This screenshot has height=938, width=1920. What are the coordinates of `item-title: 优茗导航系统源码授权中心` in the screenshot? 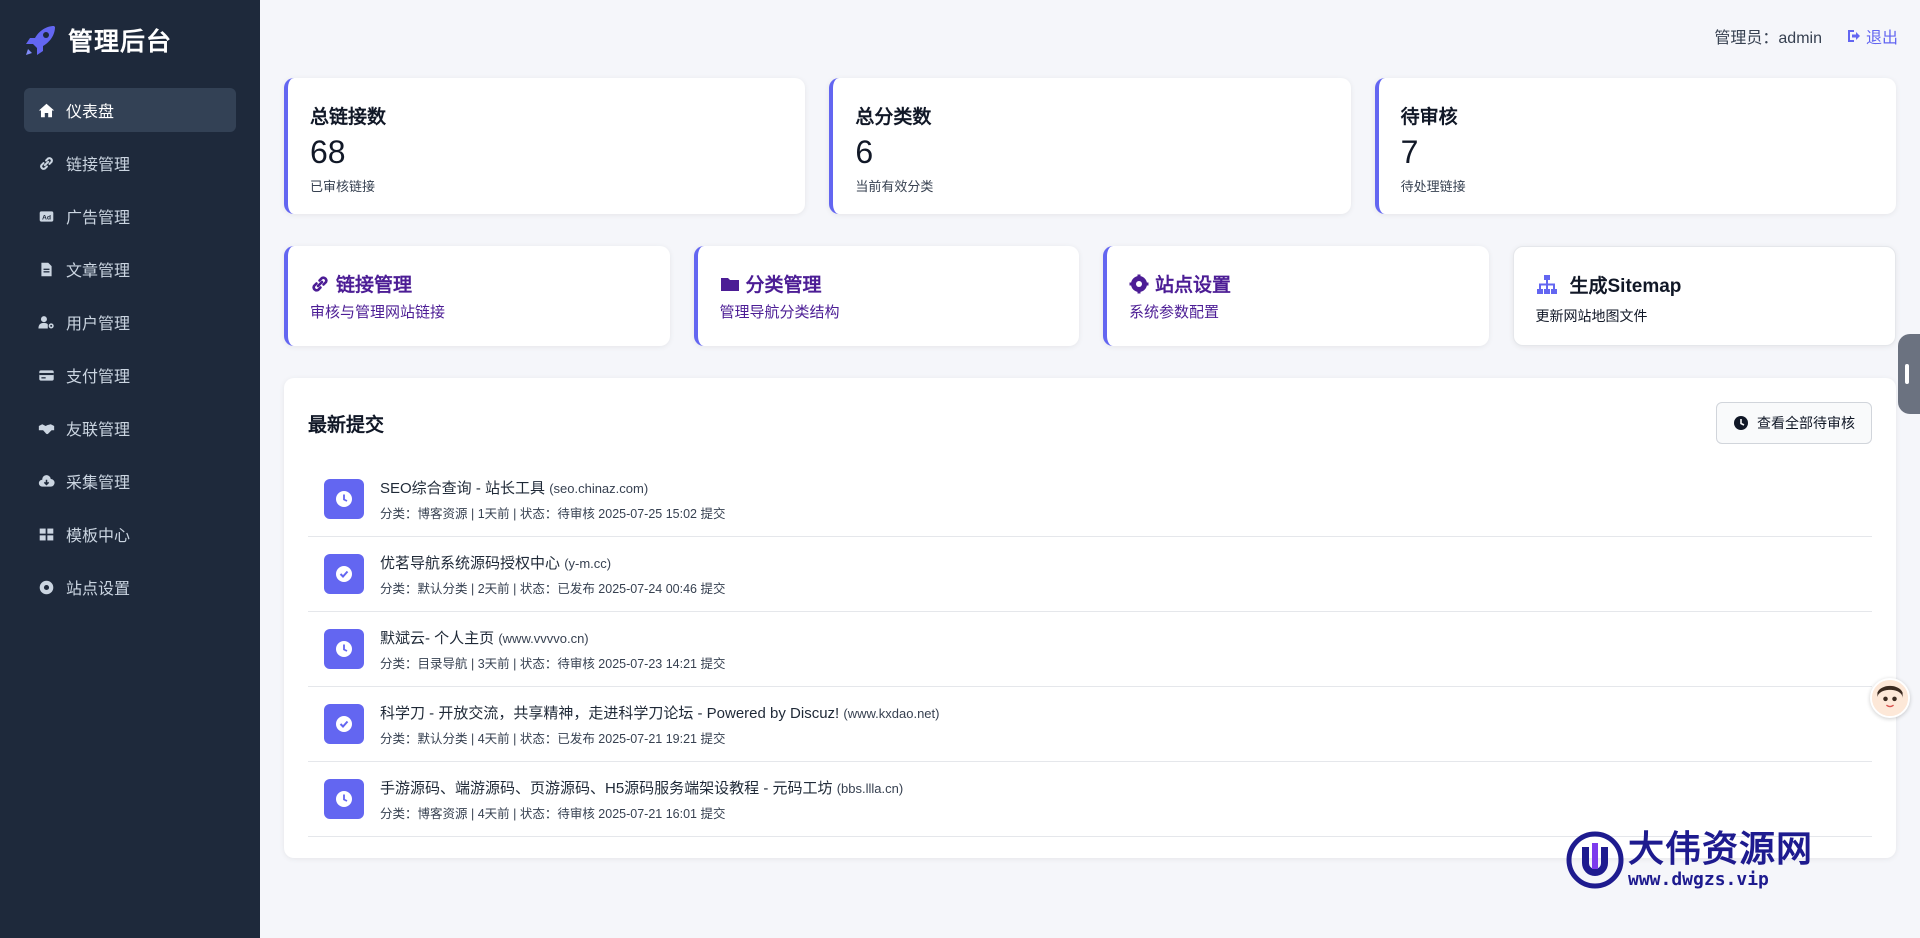 It's located at (470, 563).